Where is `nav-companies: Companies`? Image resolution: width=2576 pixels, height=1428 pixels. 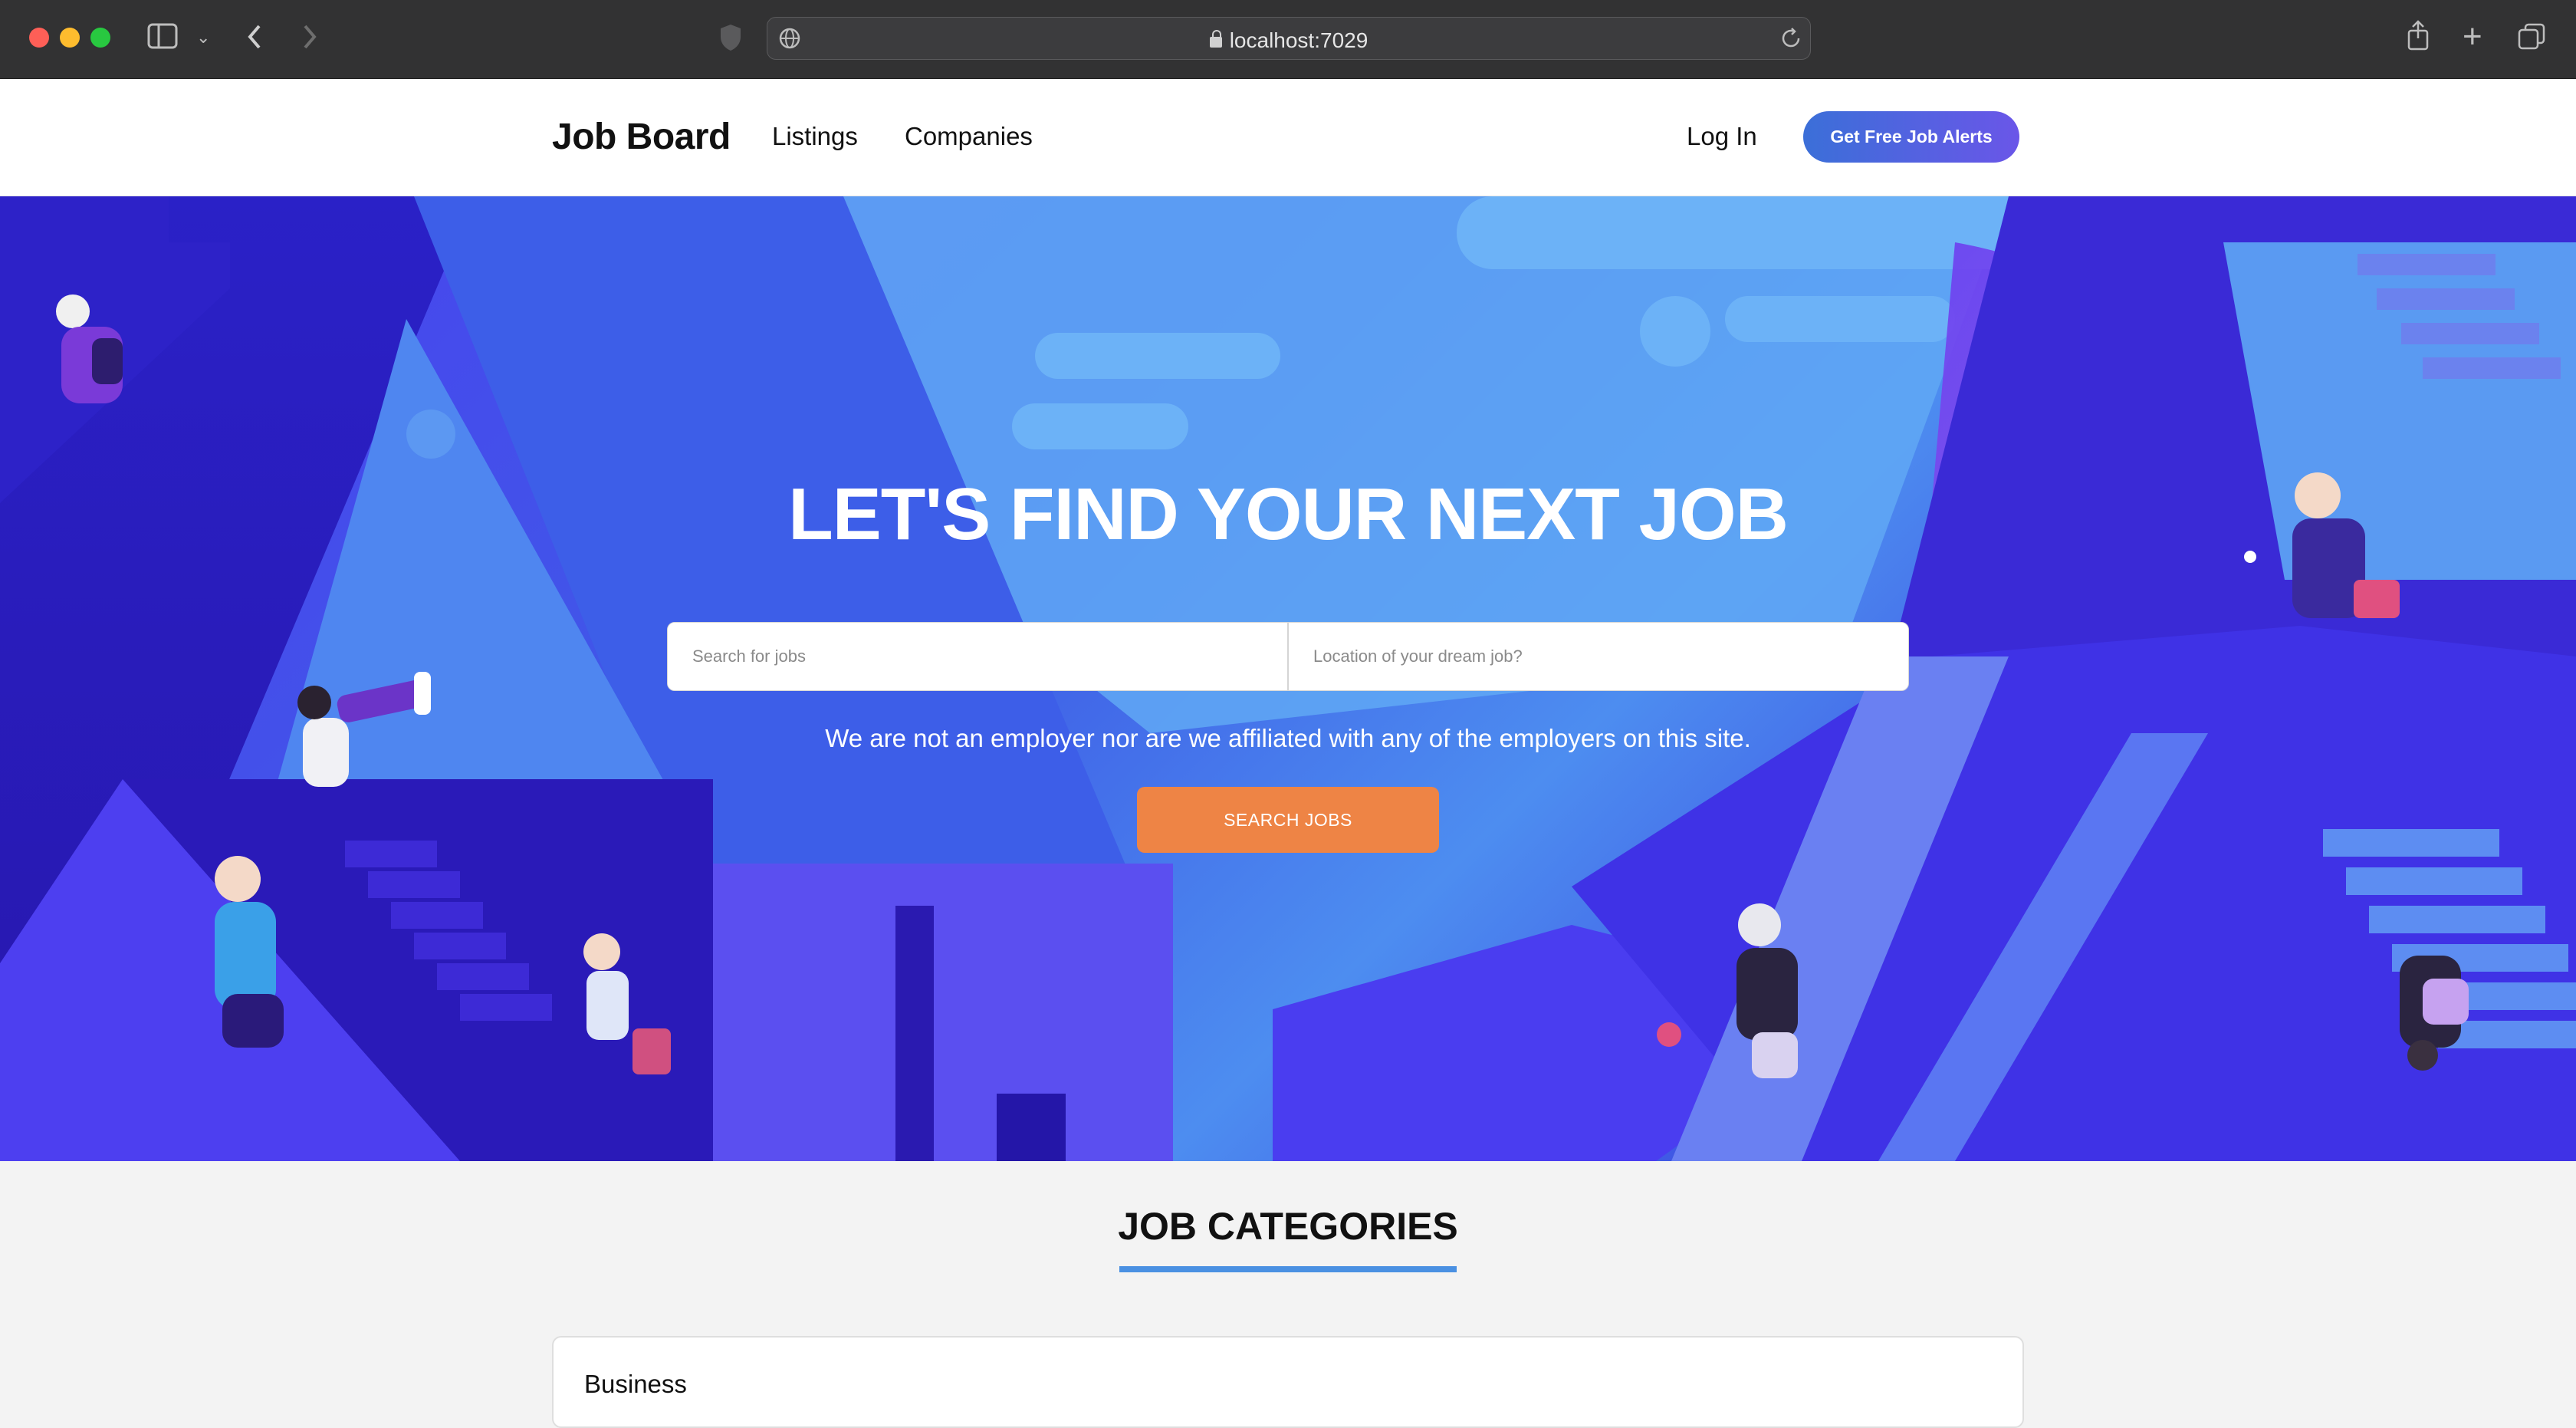 nav-companies: Companies is located at coordinates (969, 136).